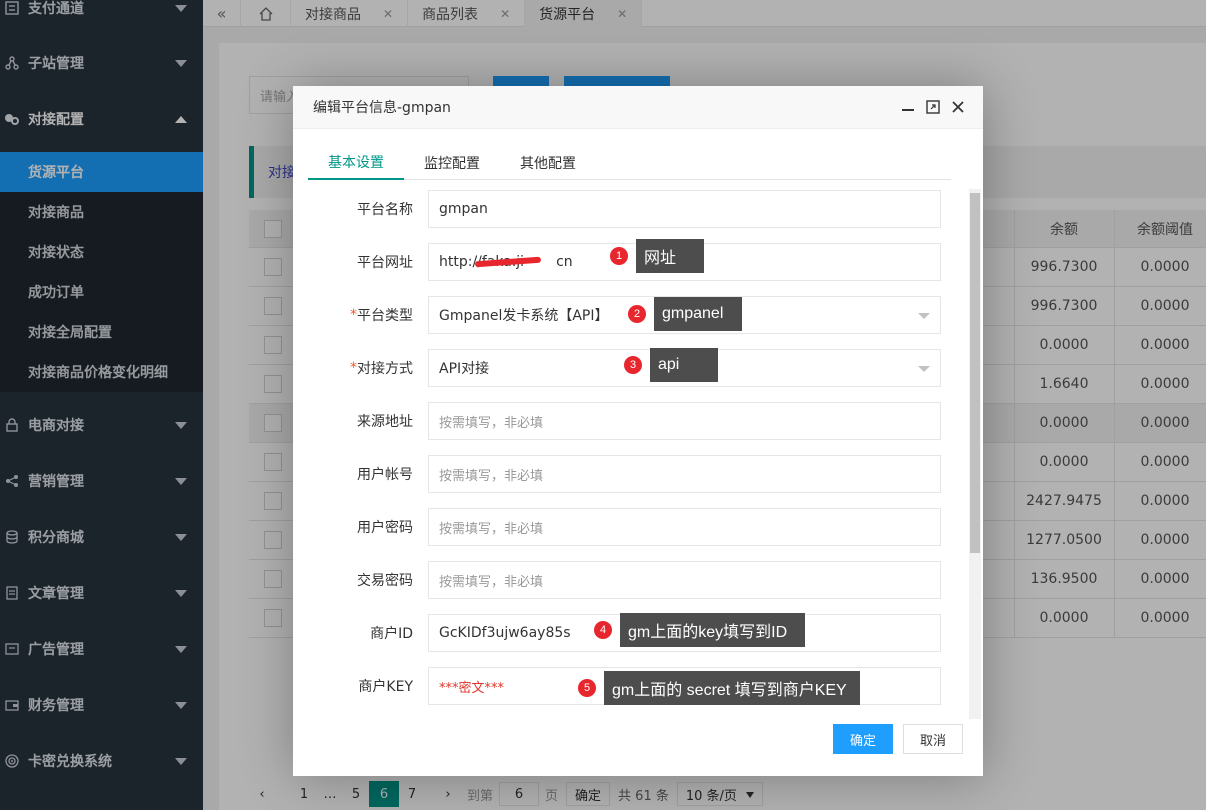  I want to click on label-text: 交易密码, so click(385, 581).